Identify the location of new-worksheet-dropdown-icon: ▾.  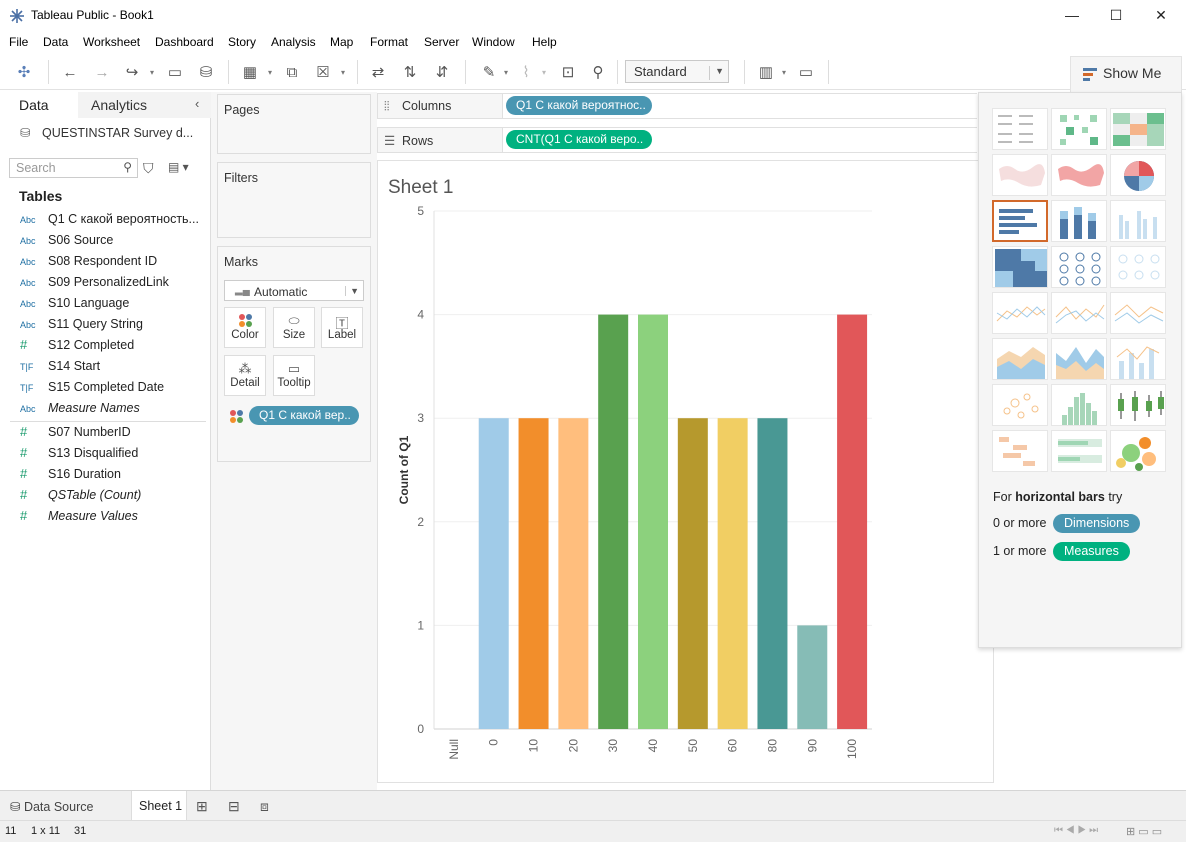
(270, 72).